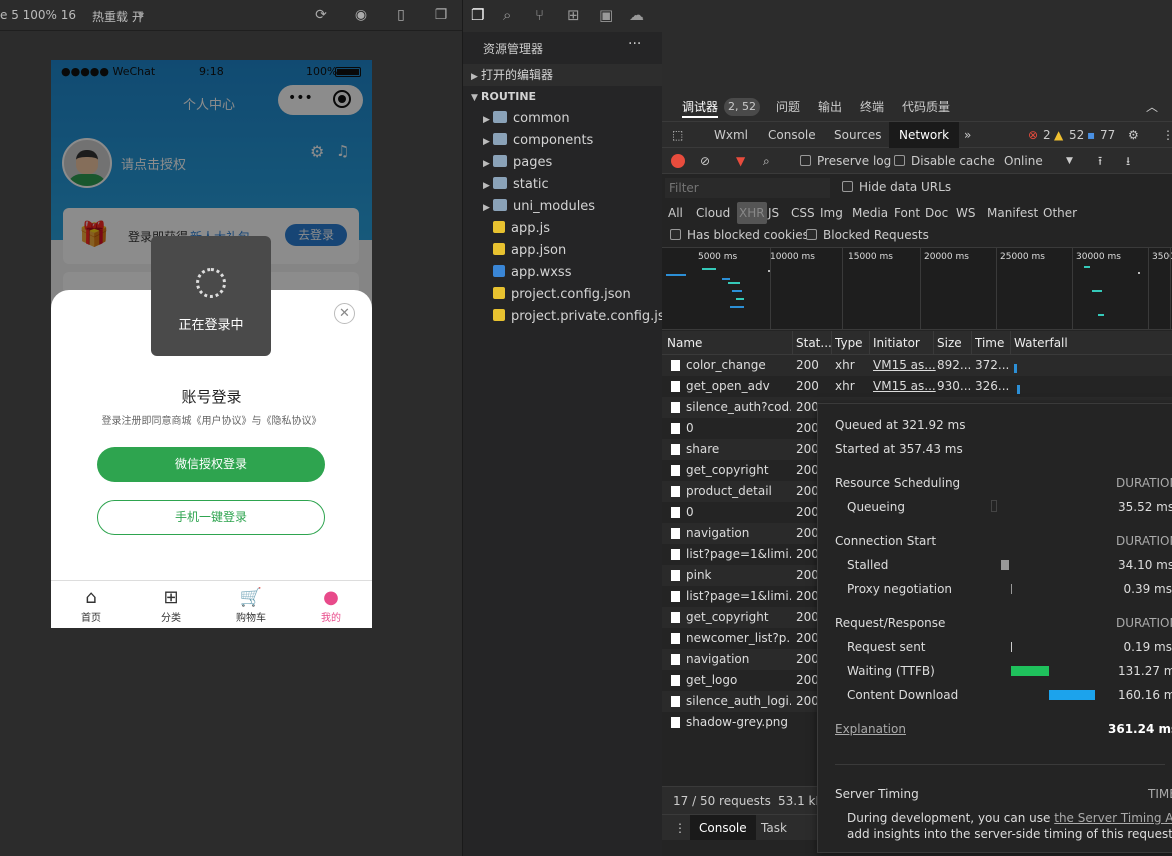 This screenshot has width=1172, height=856. Describe the element at coordinates (563, 251) in the screenshot. I see `tree-item-json: app.json` at that location.